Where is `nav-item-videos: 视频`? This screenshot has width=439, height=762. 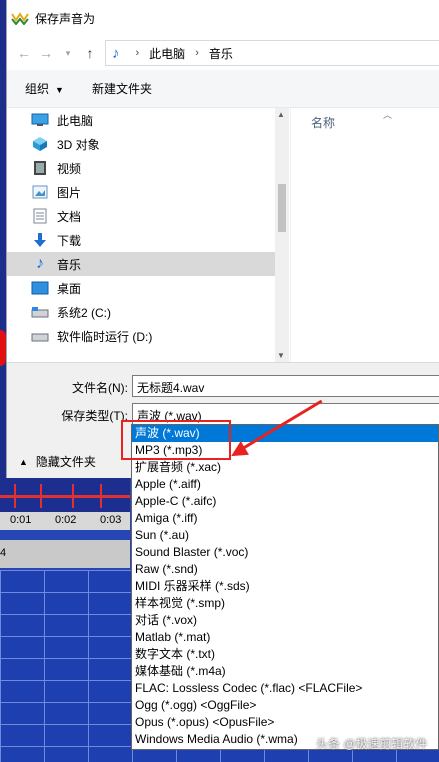 nav-item-videos: 视频 is located at coordinates (141, 168).